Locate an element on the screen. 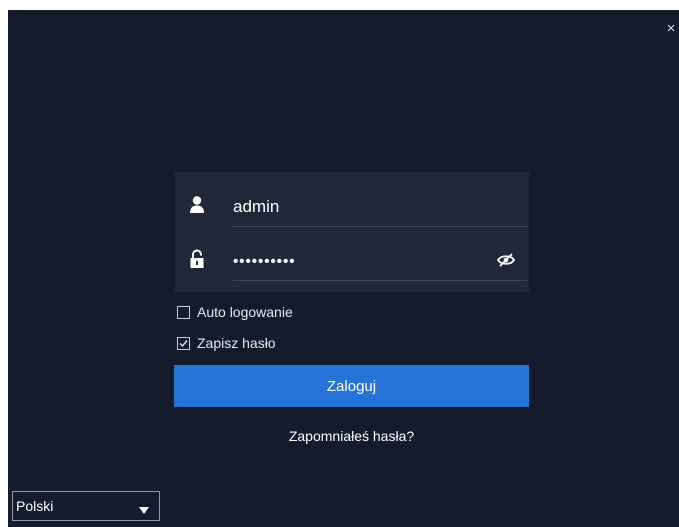 This screenshot has width=679, height=527. save-password-checkbox is located at coordinates (183, 343).